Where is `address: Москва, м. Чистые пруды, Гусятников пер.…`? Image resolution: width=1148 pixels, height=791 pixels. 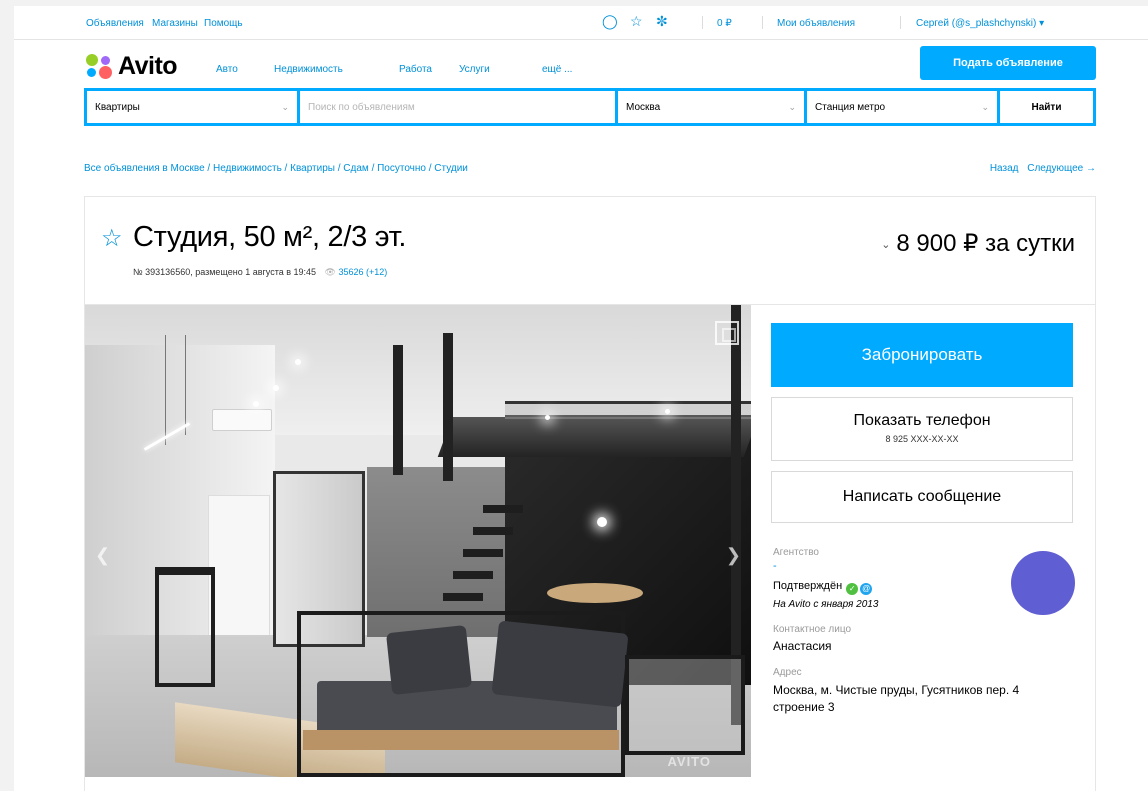
address: Москва, м. Чистые пруды, Гусятников пер.… is located at coordinates (918, 699).